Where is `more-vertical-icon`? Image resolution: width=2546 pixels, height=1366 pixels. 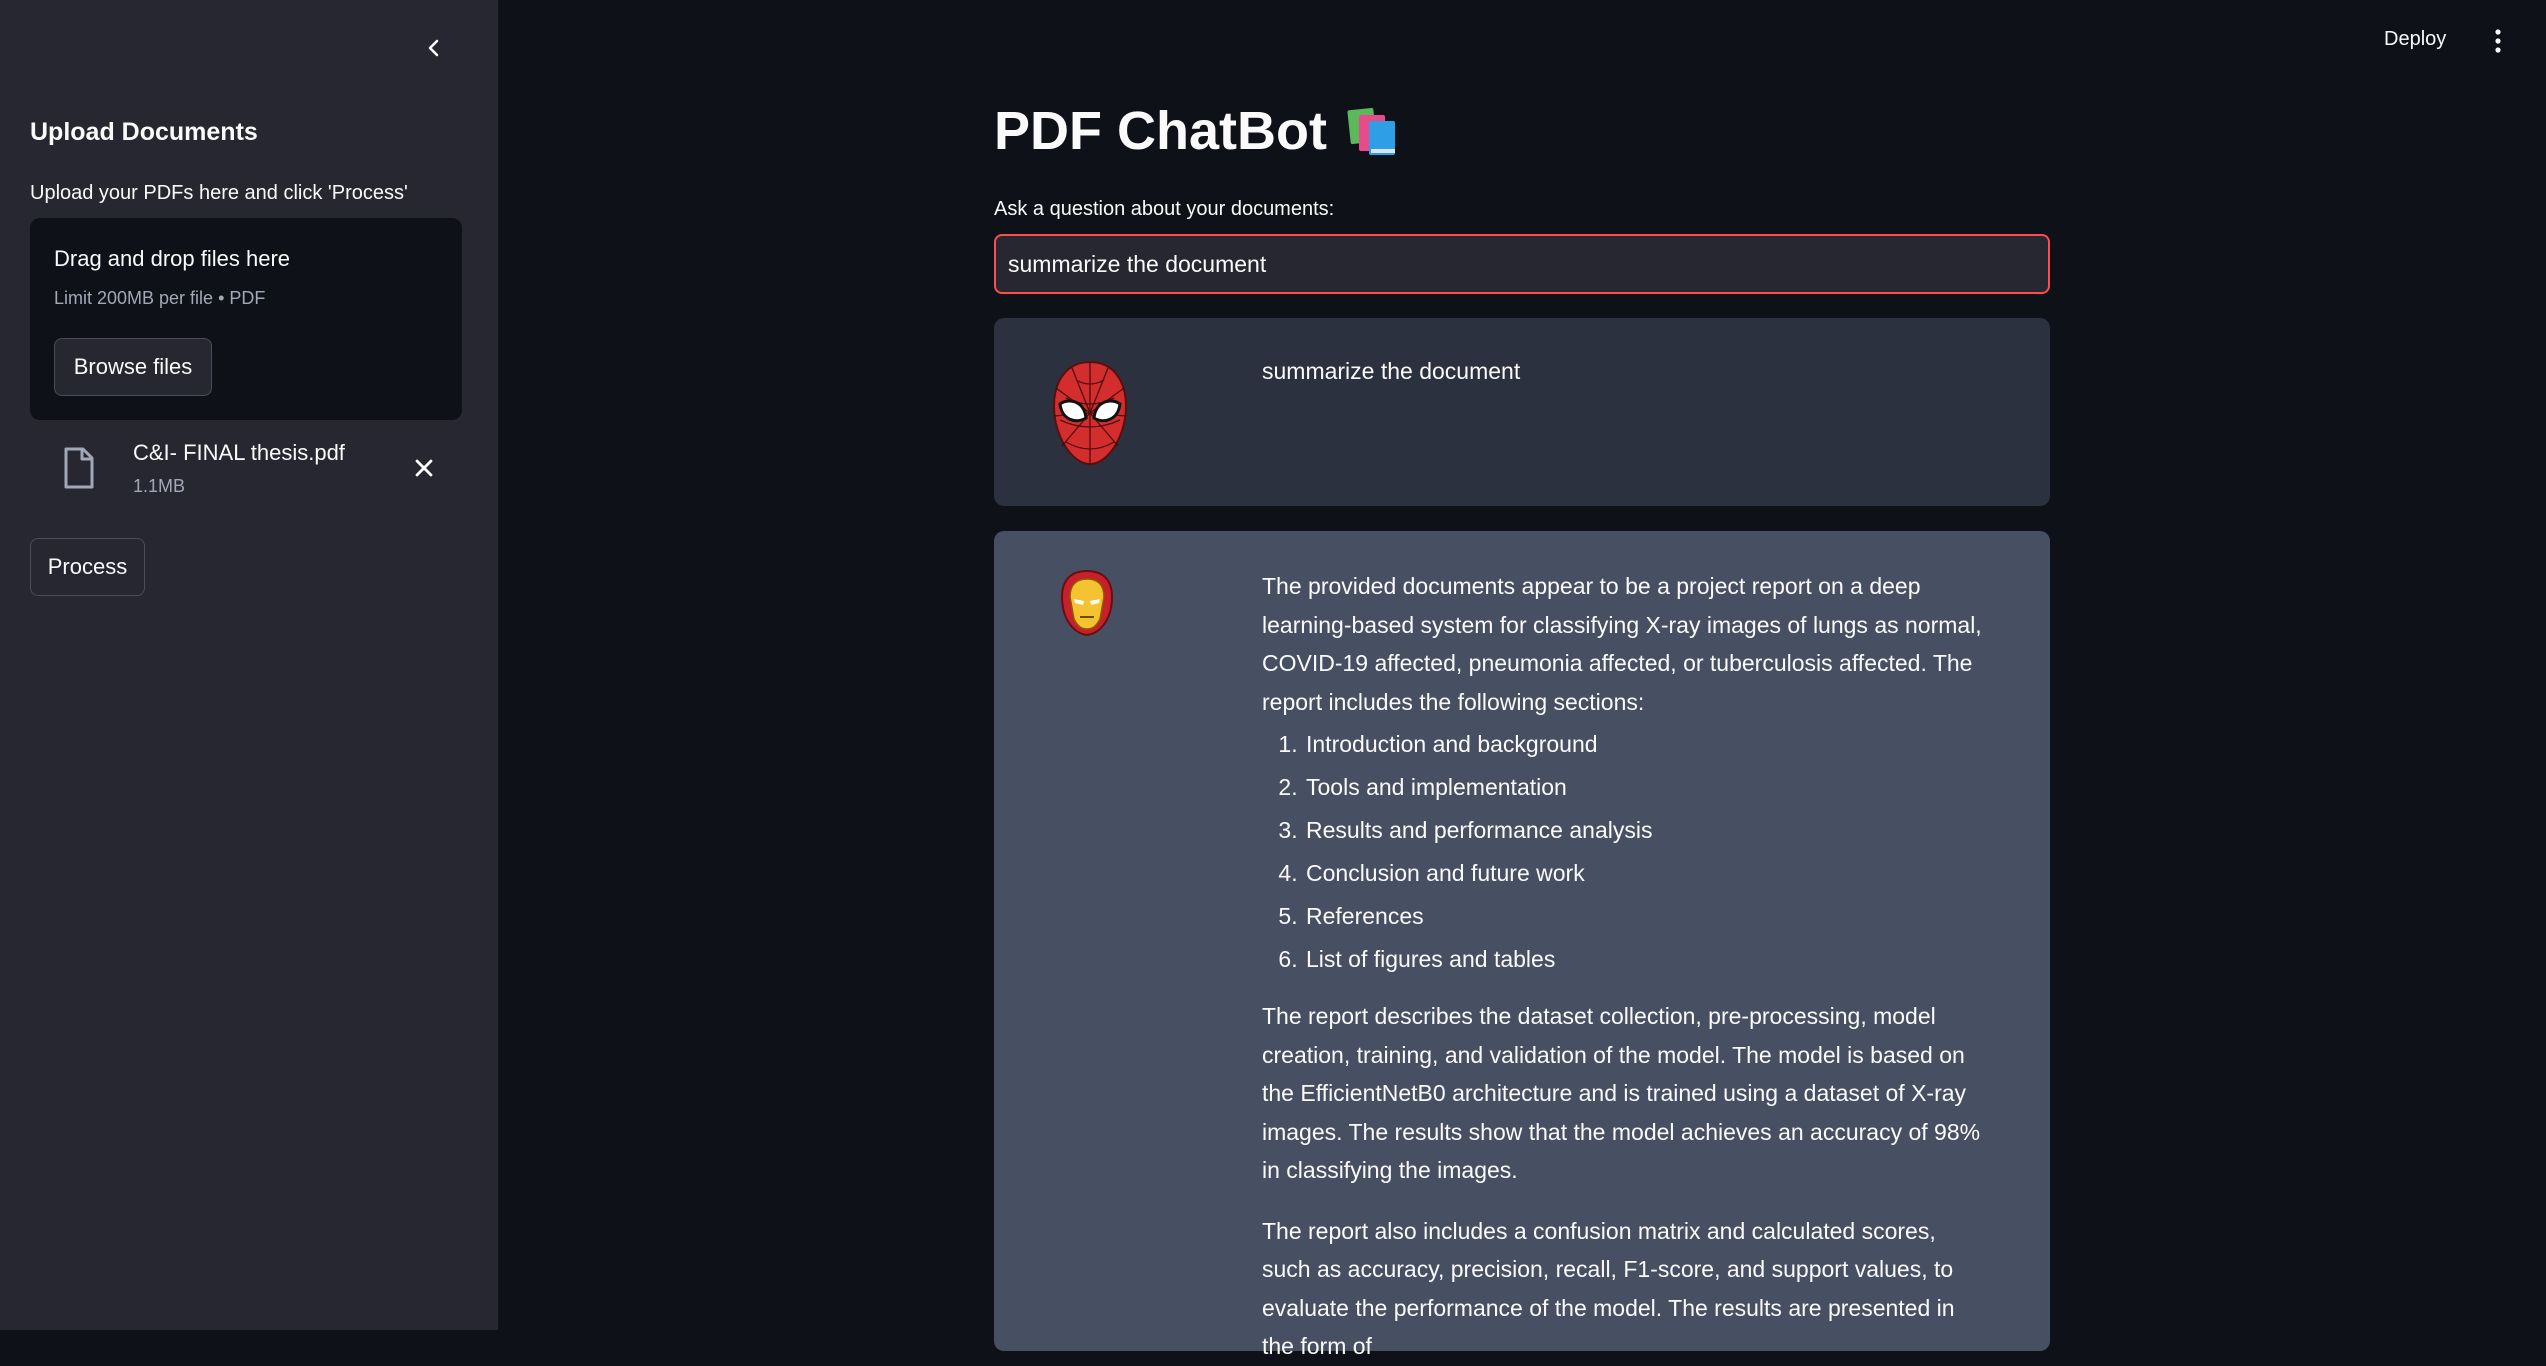 more-vertical-icon is located at coordinates (2498, 42).